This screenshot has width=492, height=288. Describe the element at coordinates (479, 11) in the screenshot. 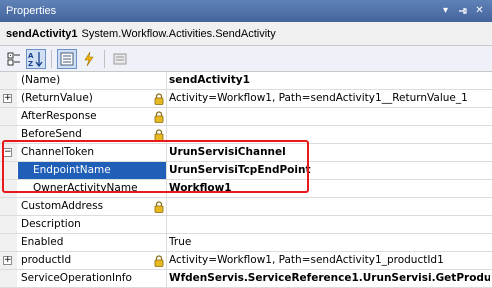

I see `close-icon: ✕` at that location.